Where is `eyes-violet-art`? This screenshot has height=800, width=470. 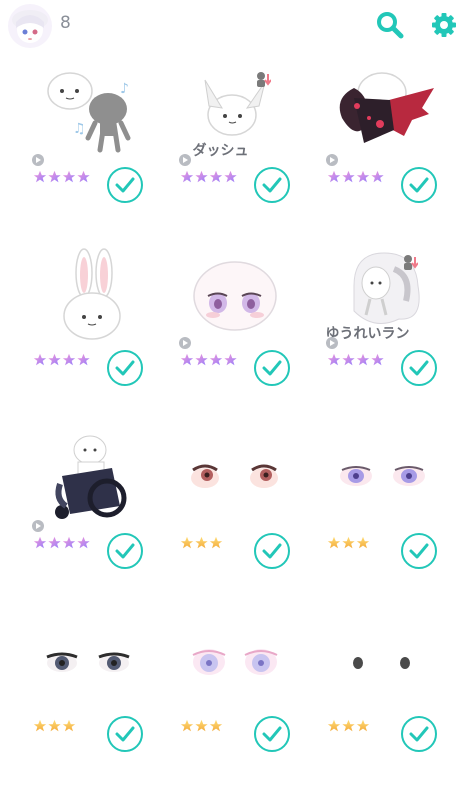
eyes-violet-art is located at coordinates (367, 474).